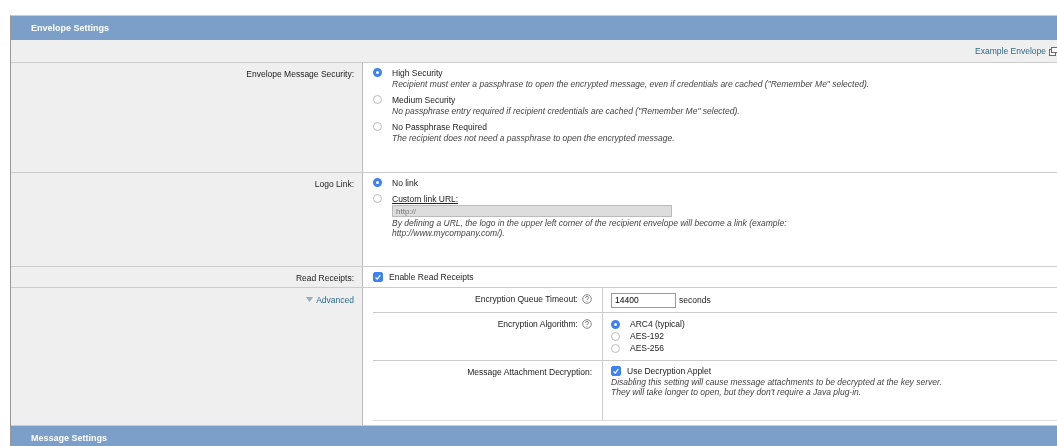  What do you see at coordinates (777, 387) in the screenshot?
I see `option-description: Disabling this setting will cause message attachments to be decrypted at the key server. They will take longer to open, but they don't require a Java plug-in.` at bounding box center [777, 387].